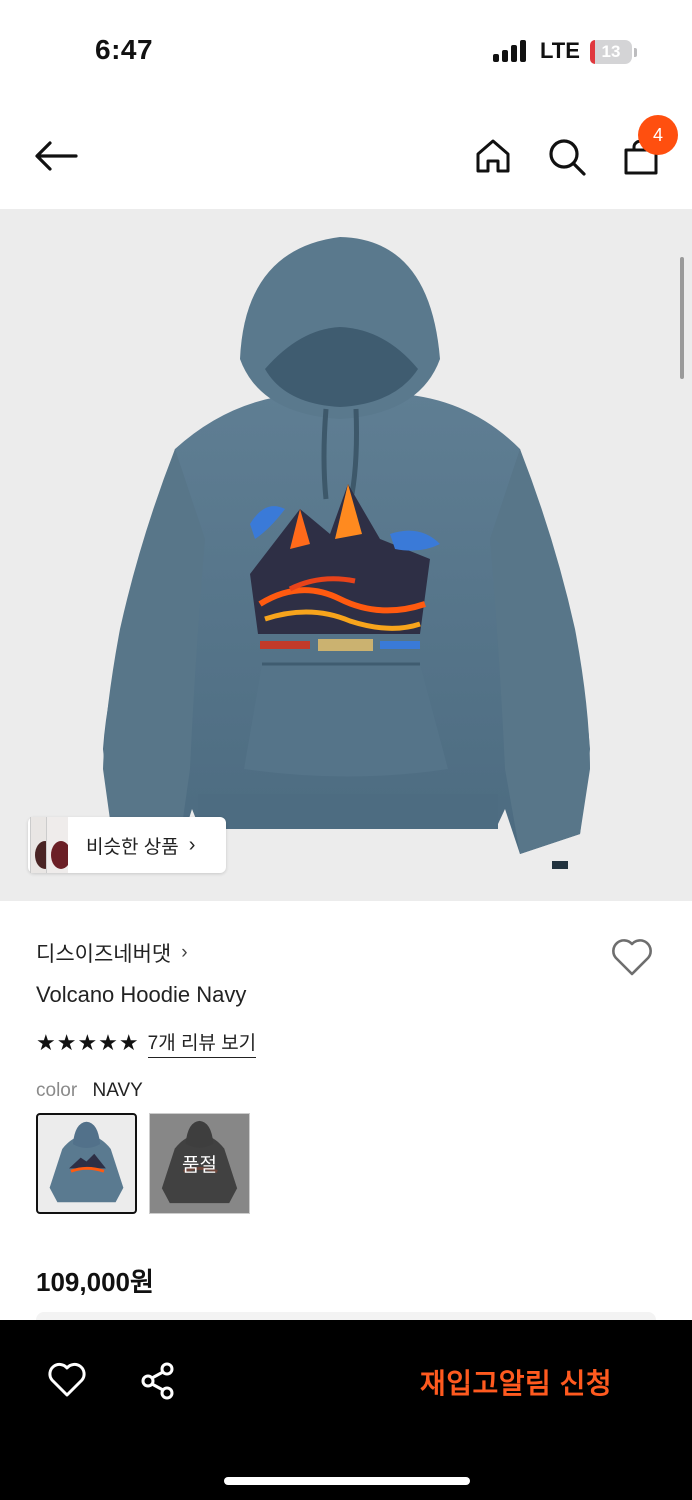 This screenshot has height=1500, width=692. Describe the element at coordinates (347, 1481) in the screenshot. I see `home-indicator` at that location.